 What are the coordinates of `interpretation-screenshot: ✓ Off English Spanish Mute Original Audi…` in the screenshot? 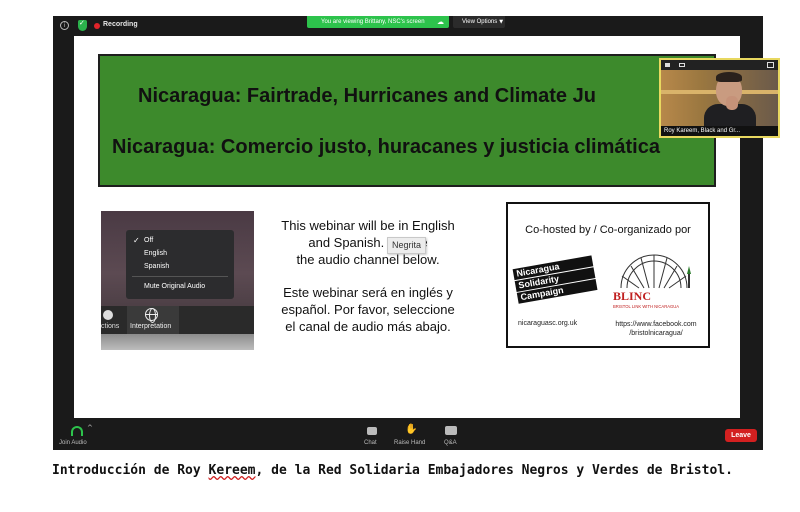 It's located at (177, 280).